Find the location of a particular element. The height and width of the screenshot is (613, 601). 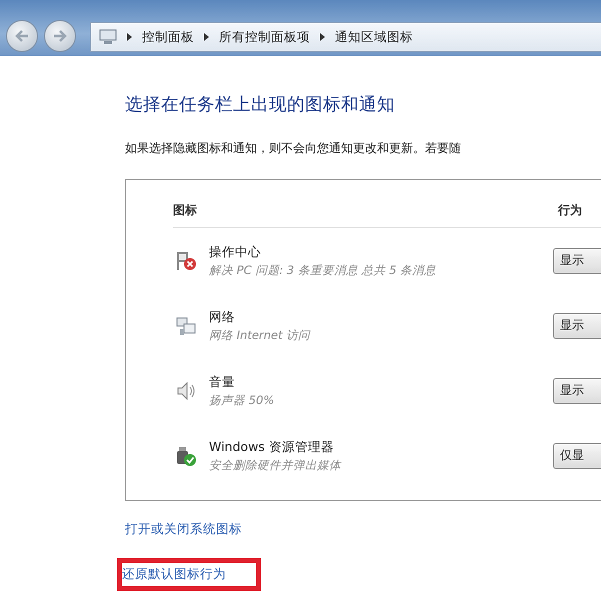

item-description: 扬声器 50% is located at coordinates (242, 400).